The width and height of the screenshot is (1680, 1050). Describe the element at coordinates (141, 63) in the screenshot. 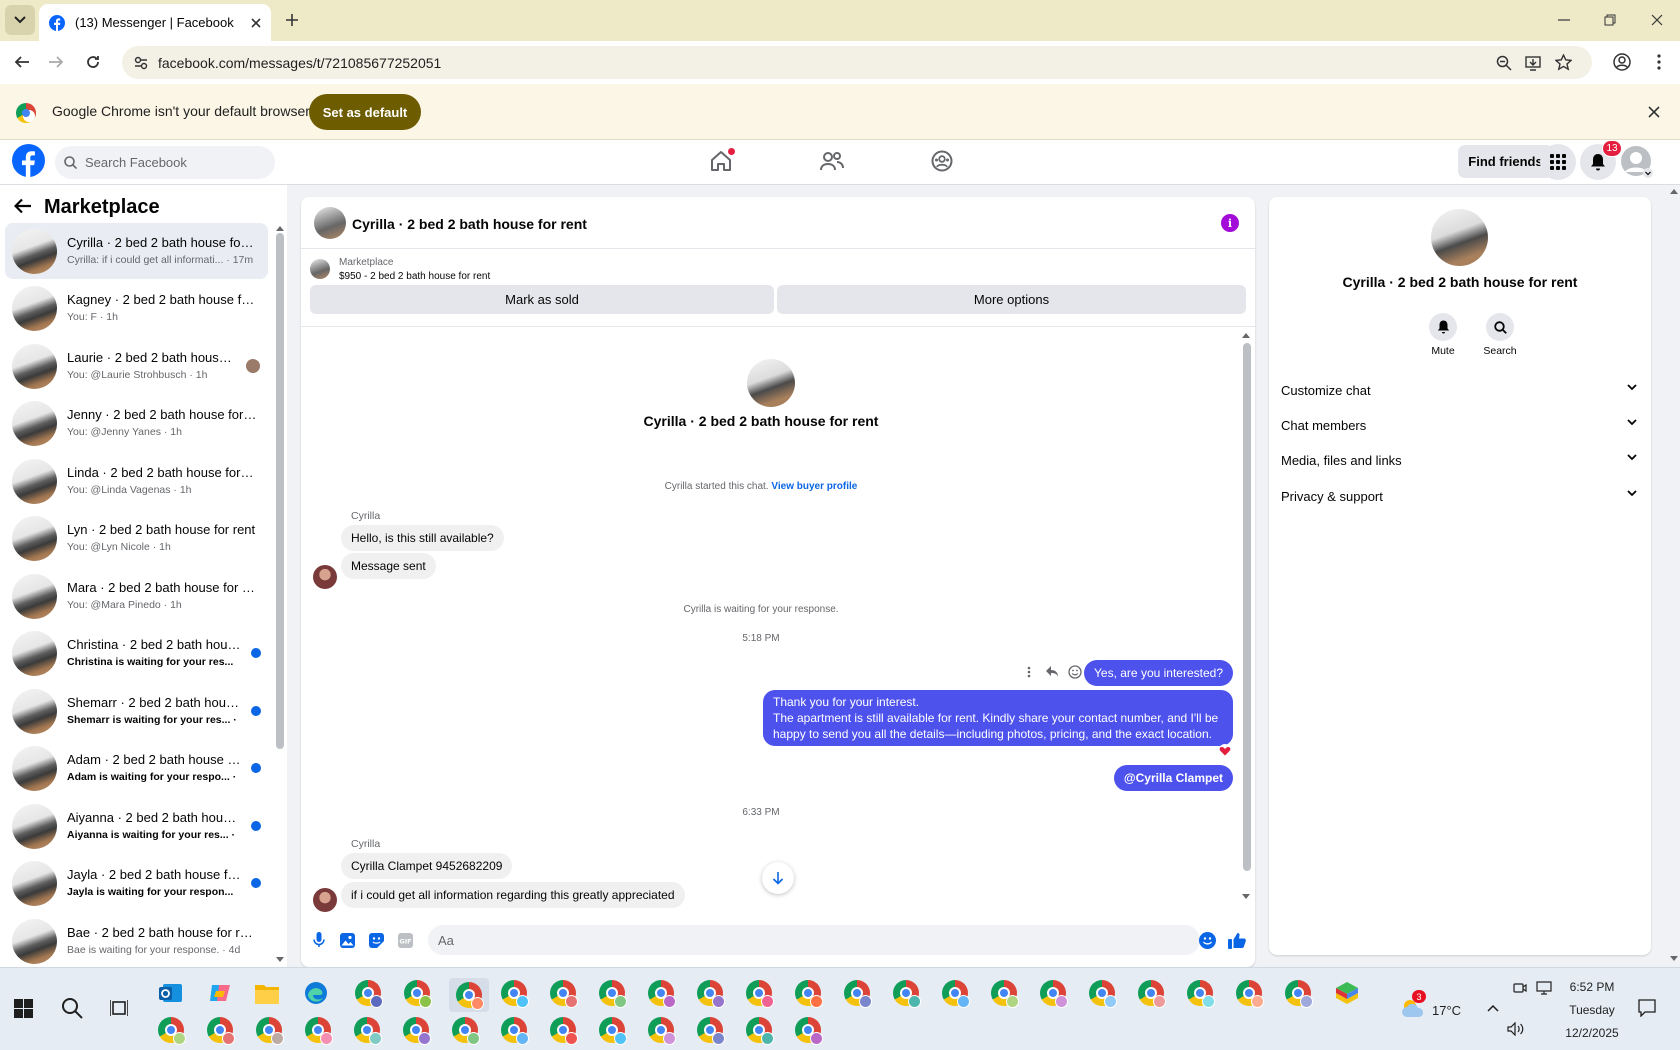

I see `site-info-icon` at that location.